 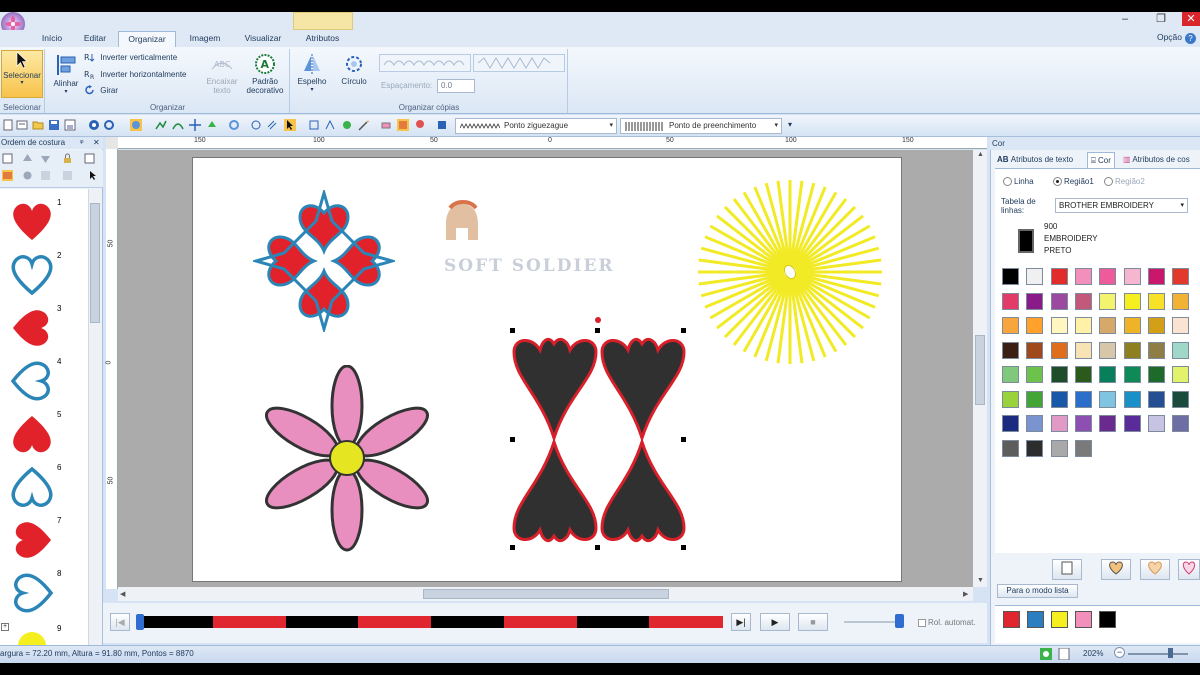 I want to click on heart-medallion-design, so click(x=324, y=261).